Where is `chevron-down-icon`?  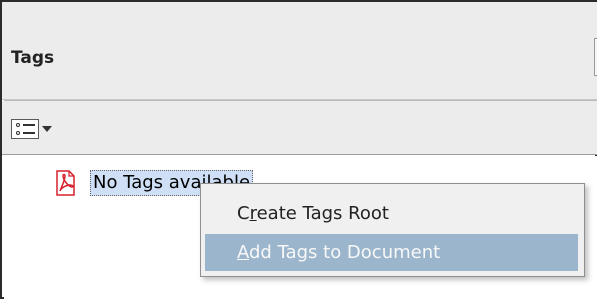
chevron-down-icon is located at coordinates (47, 129).